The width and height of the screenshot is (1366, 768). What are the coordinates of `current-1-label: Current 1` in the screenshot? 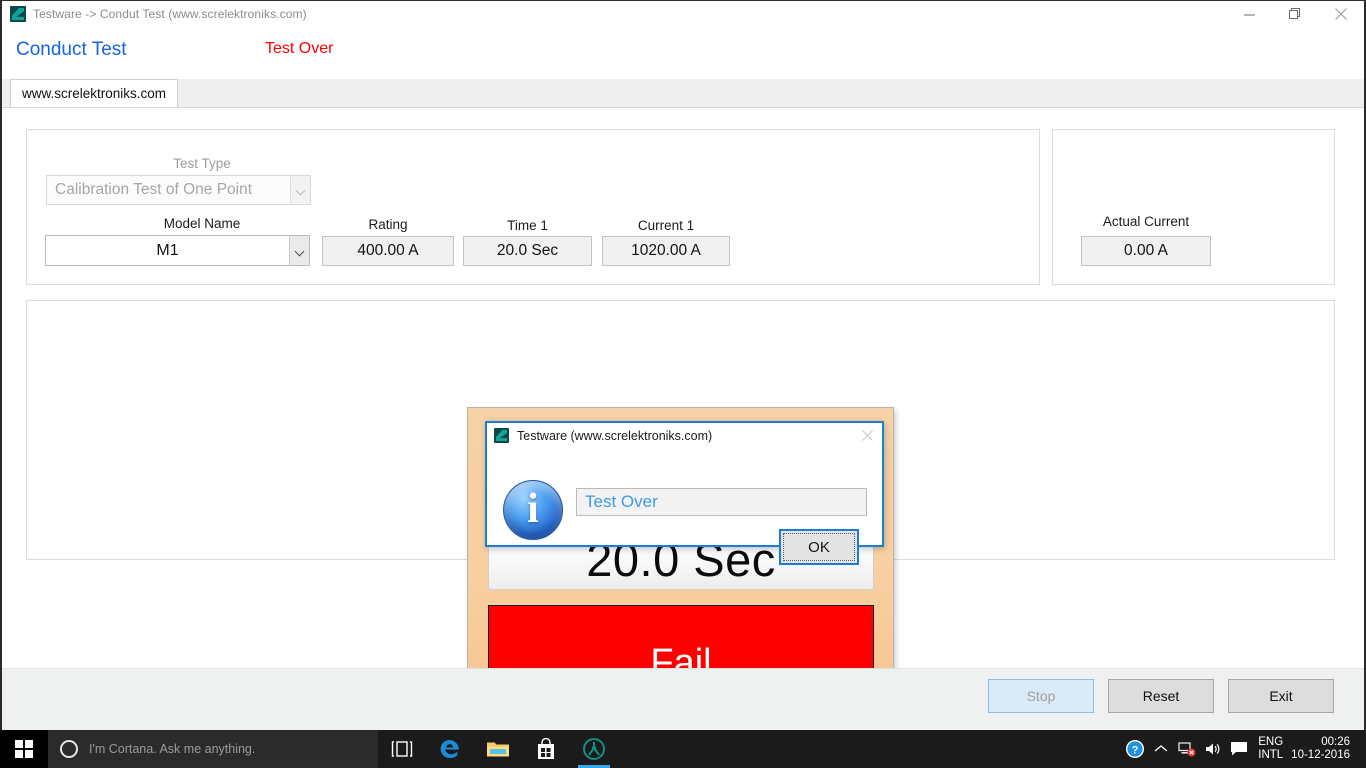 It's located at (666, 225).